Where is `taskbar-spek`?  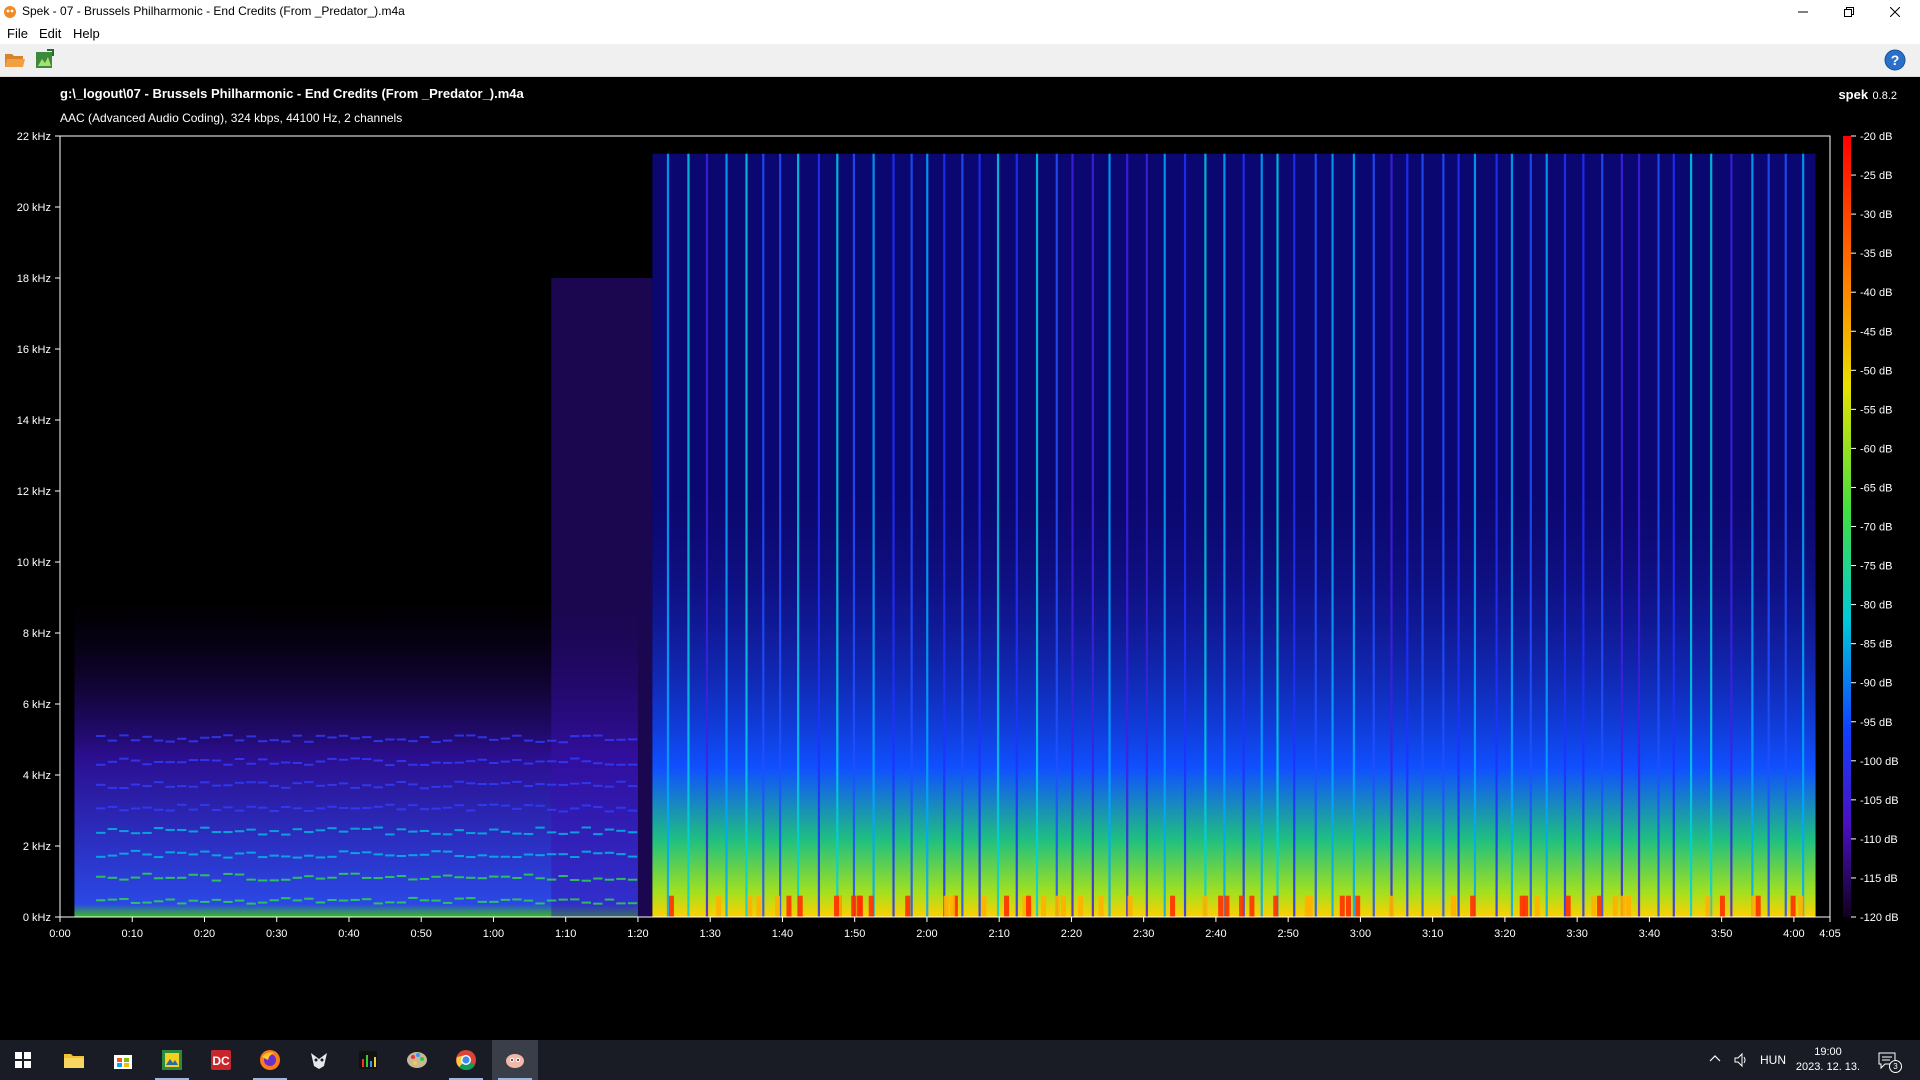 taskbar-spek is located at coordinates (515, 1060).